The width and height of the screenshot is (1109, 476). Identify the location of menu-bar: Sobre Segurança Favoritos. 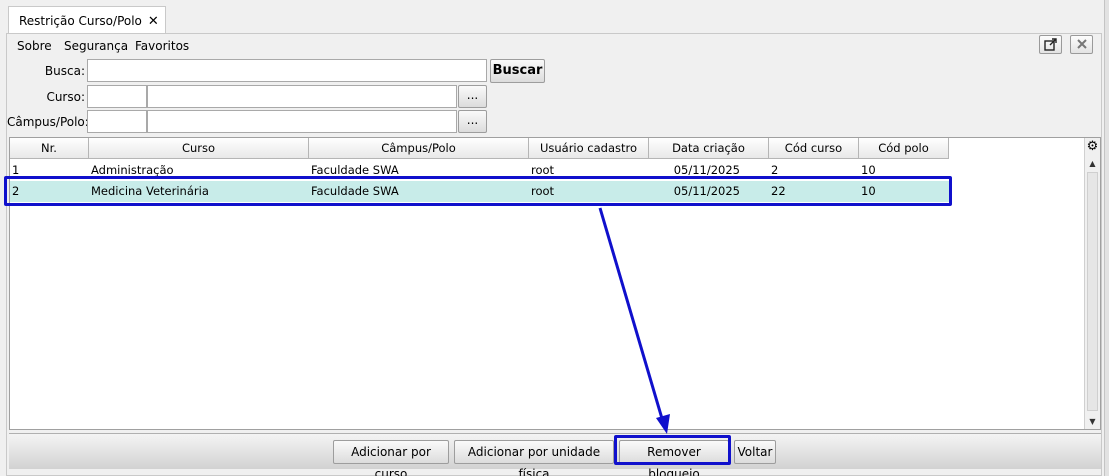
(554, 45).